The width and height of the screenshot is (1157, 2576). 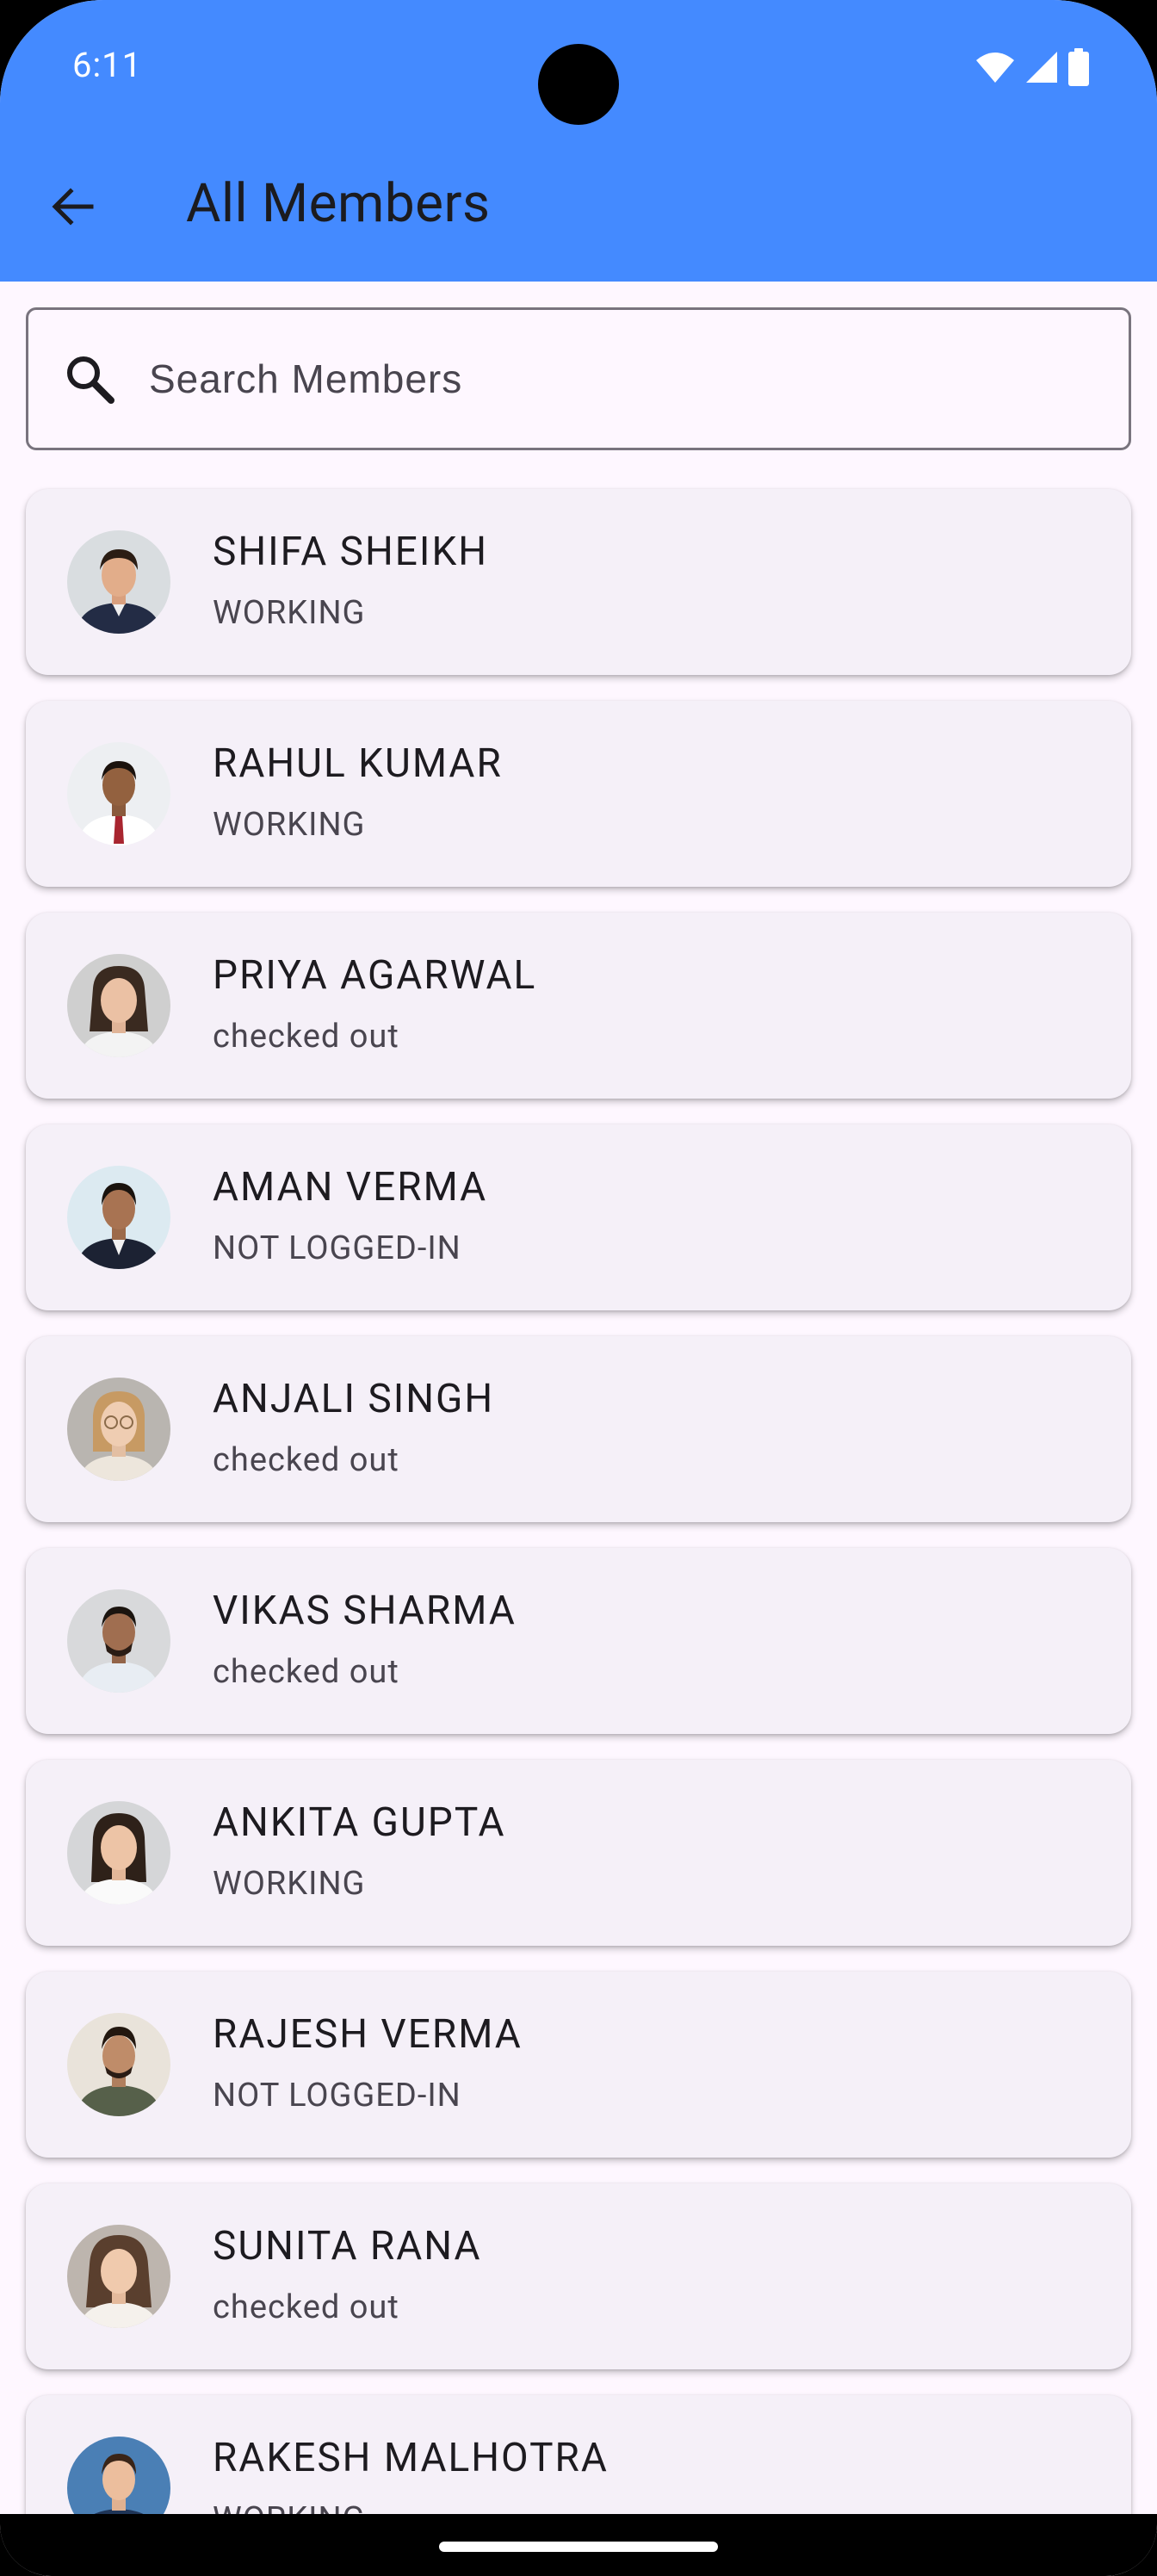 What do you see at coordinates (338, 204) in the screenshot?
I see `page-title: All Members` at bounding box center [338, 204].